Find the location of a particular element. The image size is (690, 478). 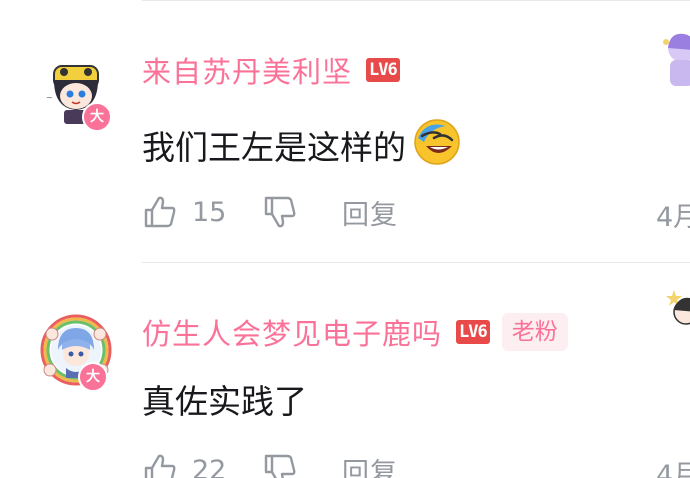

username: 仿生人会梦见电子鹿吗 is located at coordinates (292, 332).